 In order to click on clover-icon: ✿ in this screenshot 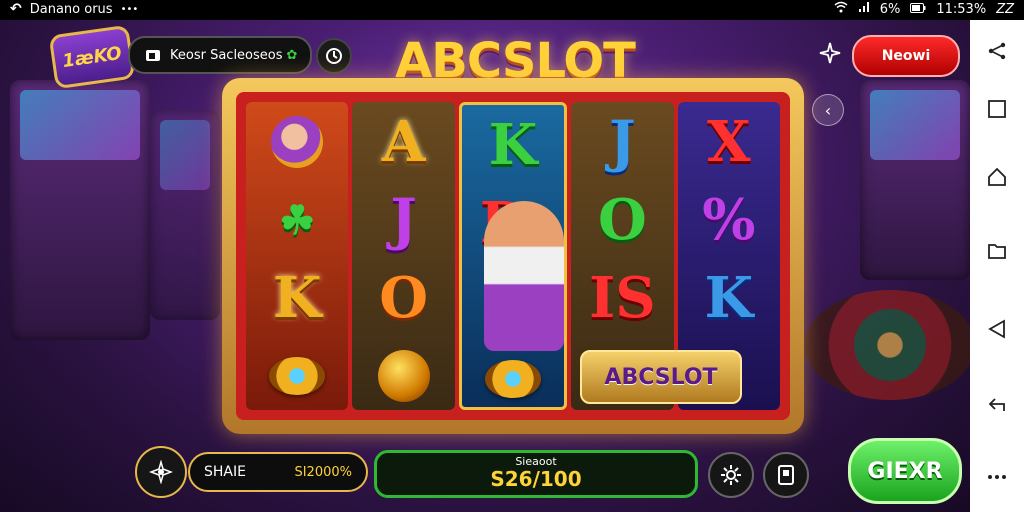, I will do `click(292, 55)`.